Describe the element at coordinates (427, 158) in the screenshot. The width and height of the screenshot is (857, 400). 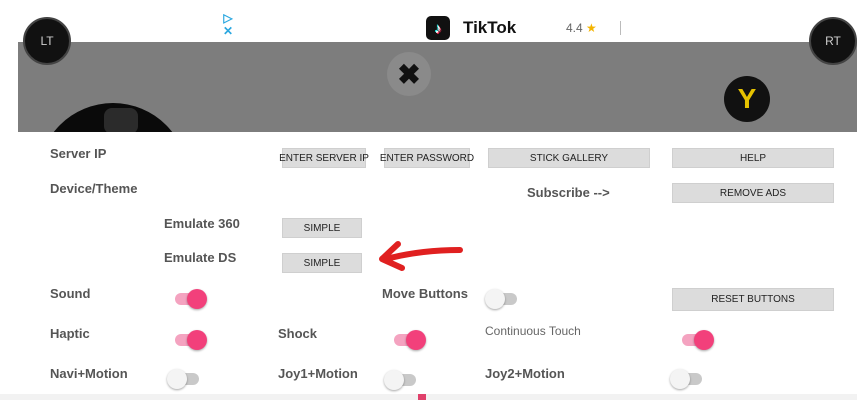
I see `enter-password-button: ENTER PASSWORD` at that location.